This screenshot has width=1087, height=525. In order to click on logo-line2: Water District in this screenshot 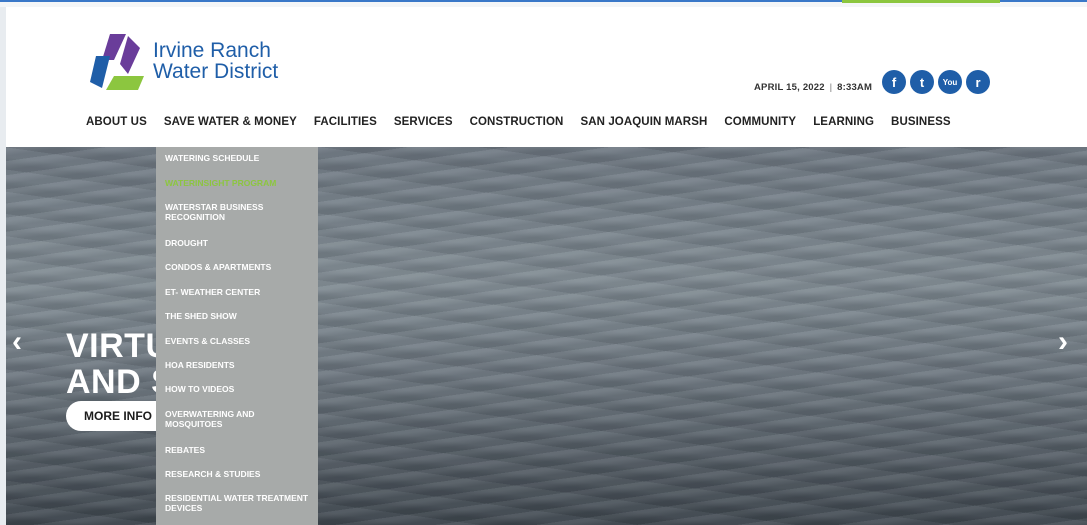, I will do `click(216, 71)`.